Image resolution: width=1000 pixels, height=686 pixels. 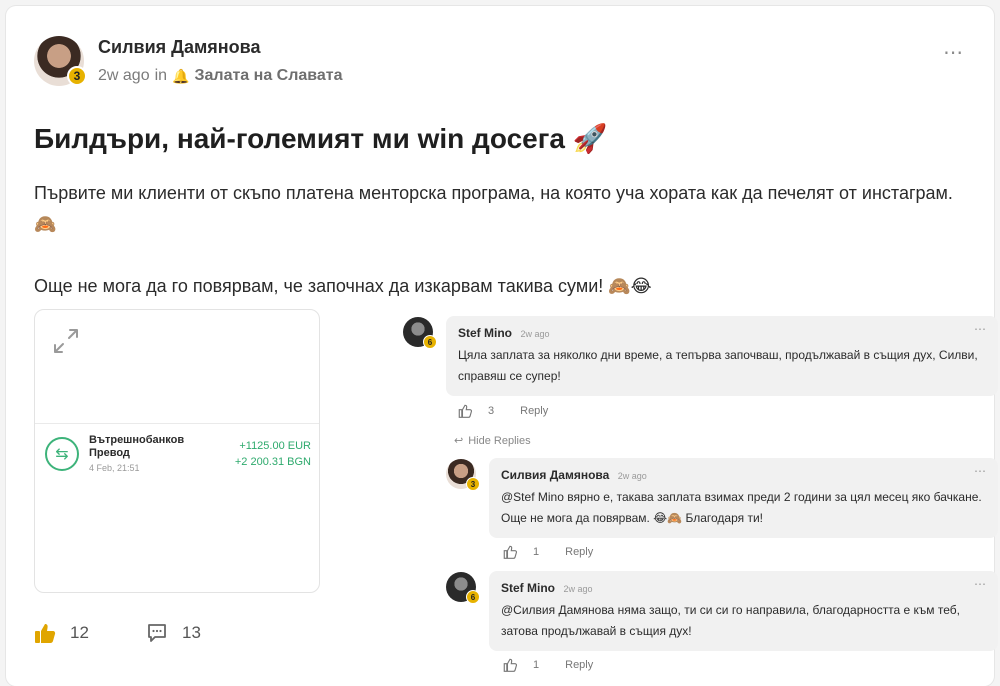 I want to click on mention: @Силвия Дамянова, so click(x=557, y=610).